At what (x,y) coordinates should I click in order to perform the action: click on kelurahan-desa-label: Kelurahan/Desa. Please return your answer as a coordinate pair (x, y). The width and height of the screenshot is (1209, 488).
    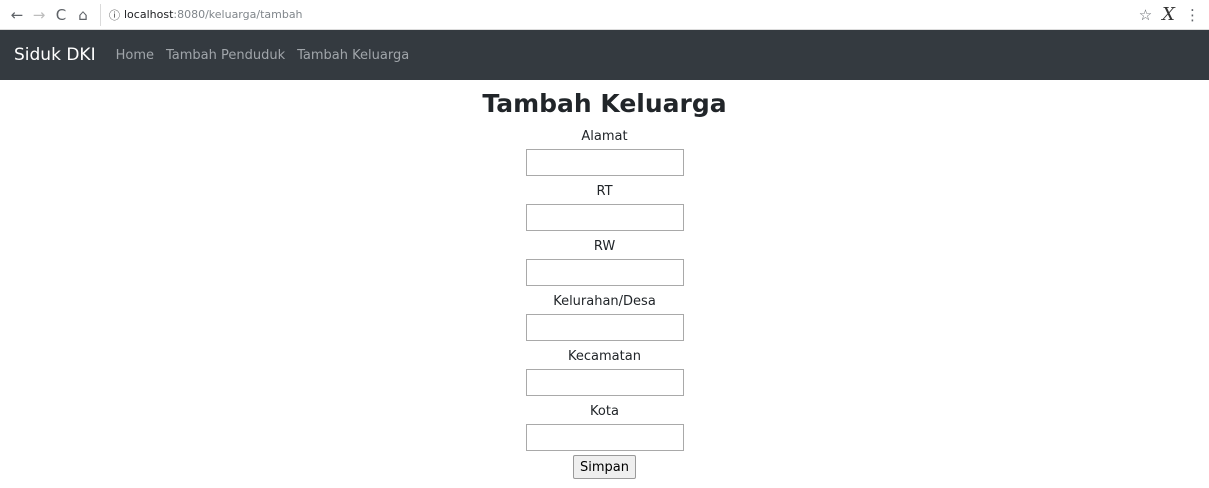
    Looking at the image, I should click on (604, 301).